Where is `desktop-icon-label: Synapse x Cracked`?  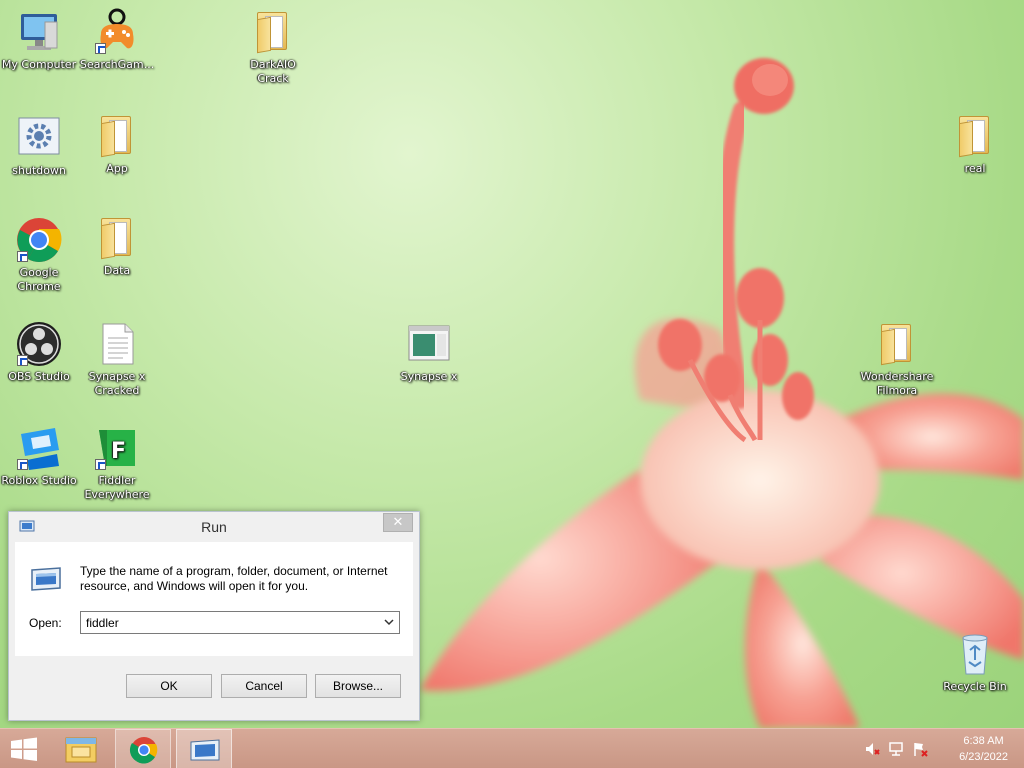
desktop-icon-label: Synapse x Cracked is located at coordinates (117, 383).